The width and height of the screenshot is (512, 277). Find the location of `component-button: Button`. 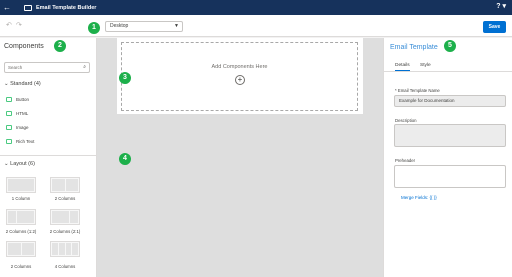

component-button: Button is located at coordinates (17, 99).